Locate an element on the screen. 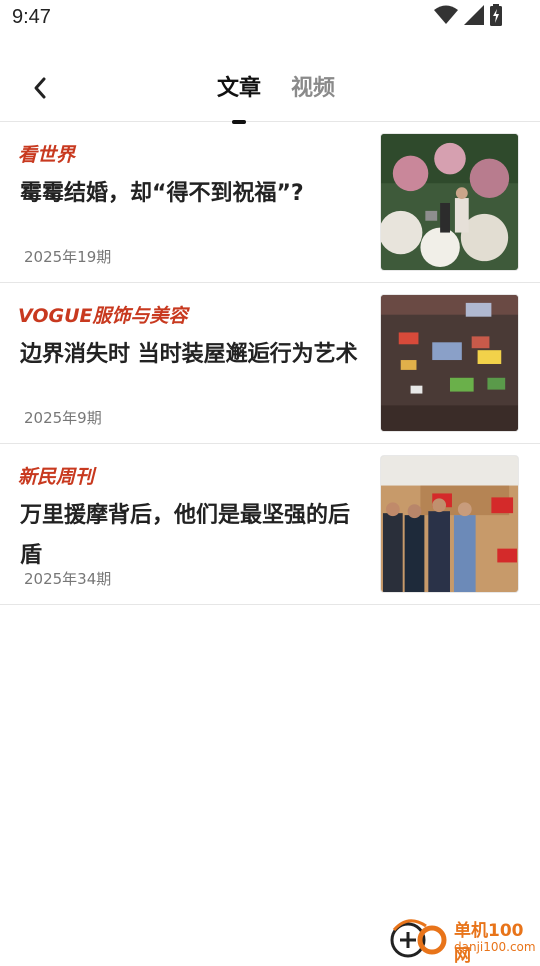 The width and height of the screenshot is (540, 966). status-bar: 9:47 is located at coordinates (270, 18).